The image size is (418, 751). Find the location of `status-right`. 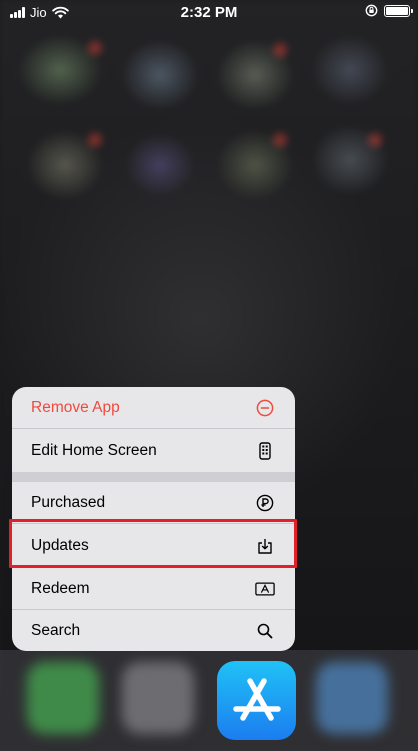

status-right is located at coordinates (389, 10).